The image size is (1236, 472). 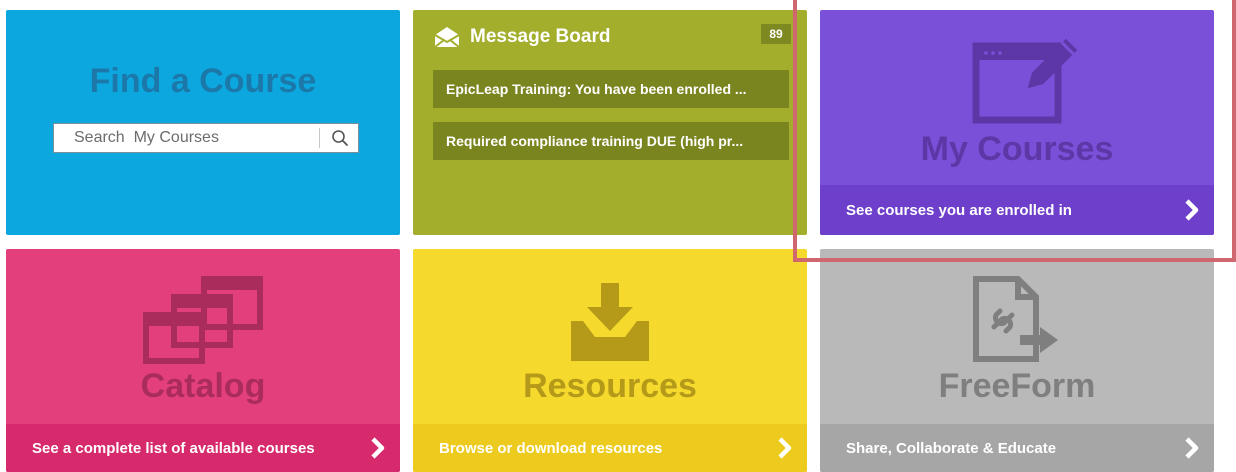 I want to click on message-board-header: Message Board, so click(x=521, y=37).